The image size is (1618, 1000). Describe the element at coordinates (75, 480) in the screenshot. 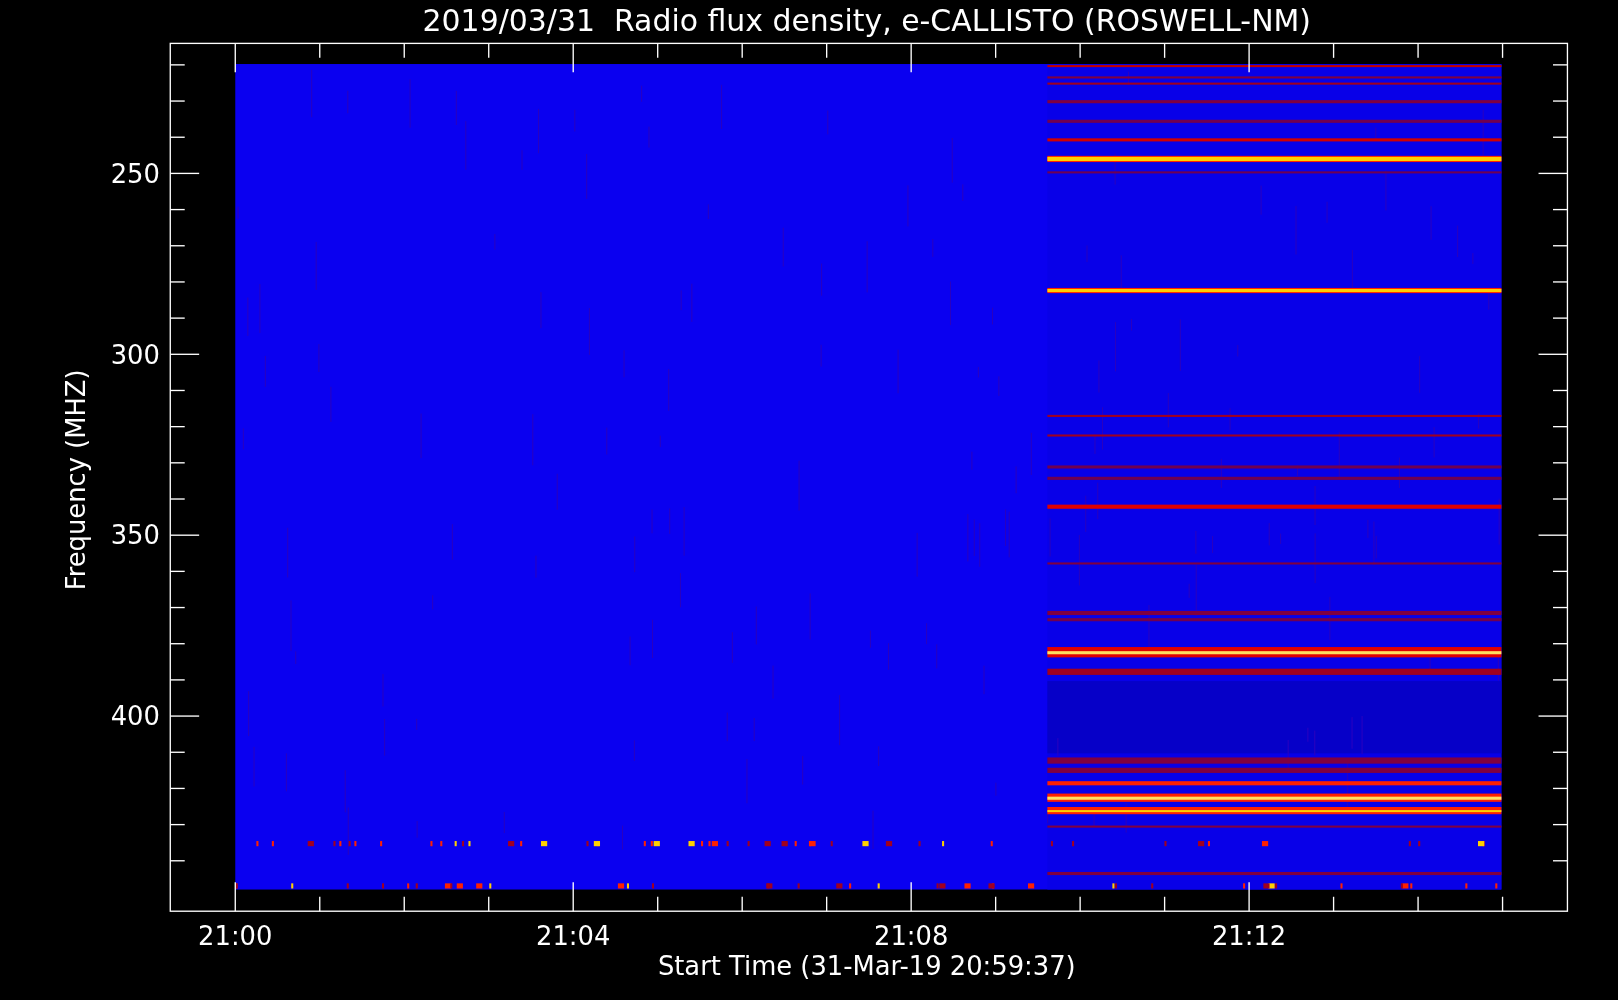

I see `y-axis-label: Frequency (MHZ)` at that location.